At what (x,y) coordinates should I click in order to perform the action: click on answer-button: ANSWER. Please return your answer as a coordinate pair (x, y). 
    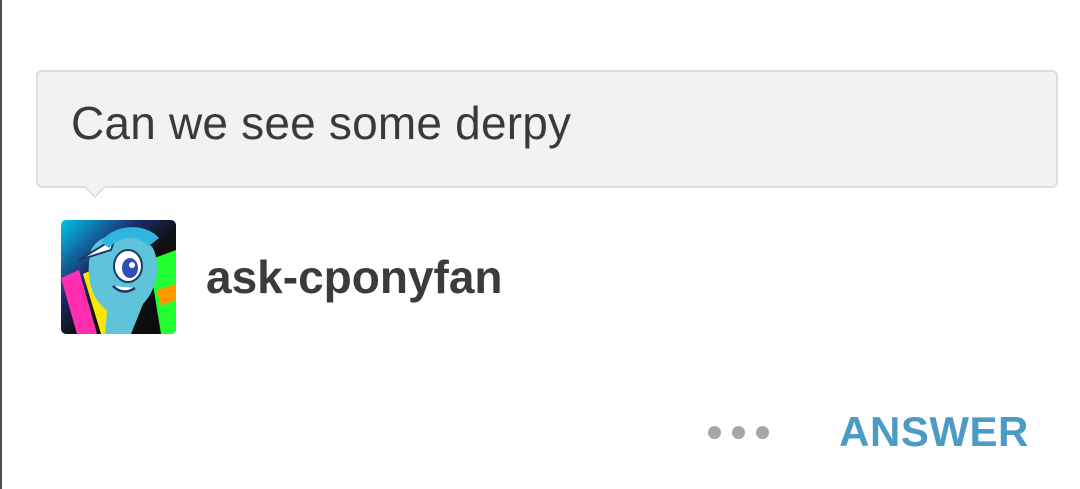
    Looking at the image, I should click on (934, 432).